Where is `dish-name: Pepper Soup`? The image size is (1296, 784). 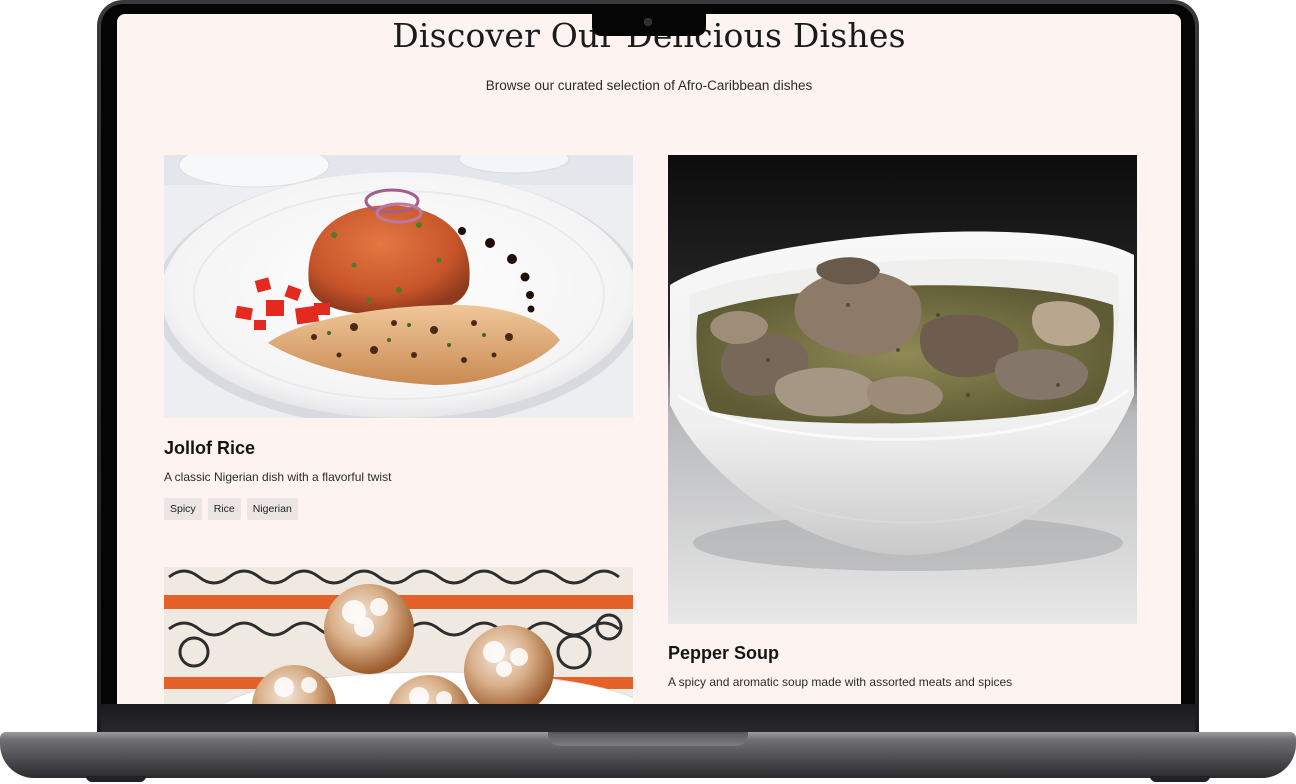 dish-name: Pepper Soup is located at coordinates (723, 653).